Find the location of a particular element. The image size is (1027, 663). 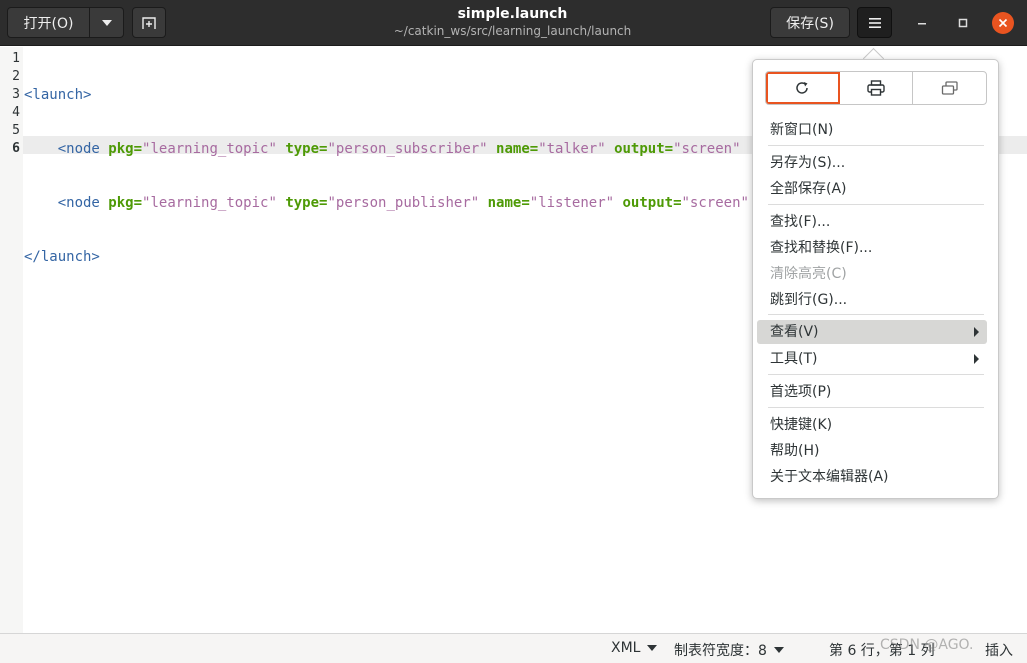

line-number-gutter: 1 2 3 4 5 6 is located at coordinates (11, 340).